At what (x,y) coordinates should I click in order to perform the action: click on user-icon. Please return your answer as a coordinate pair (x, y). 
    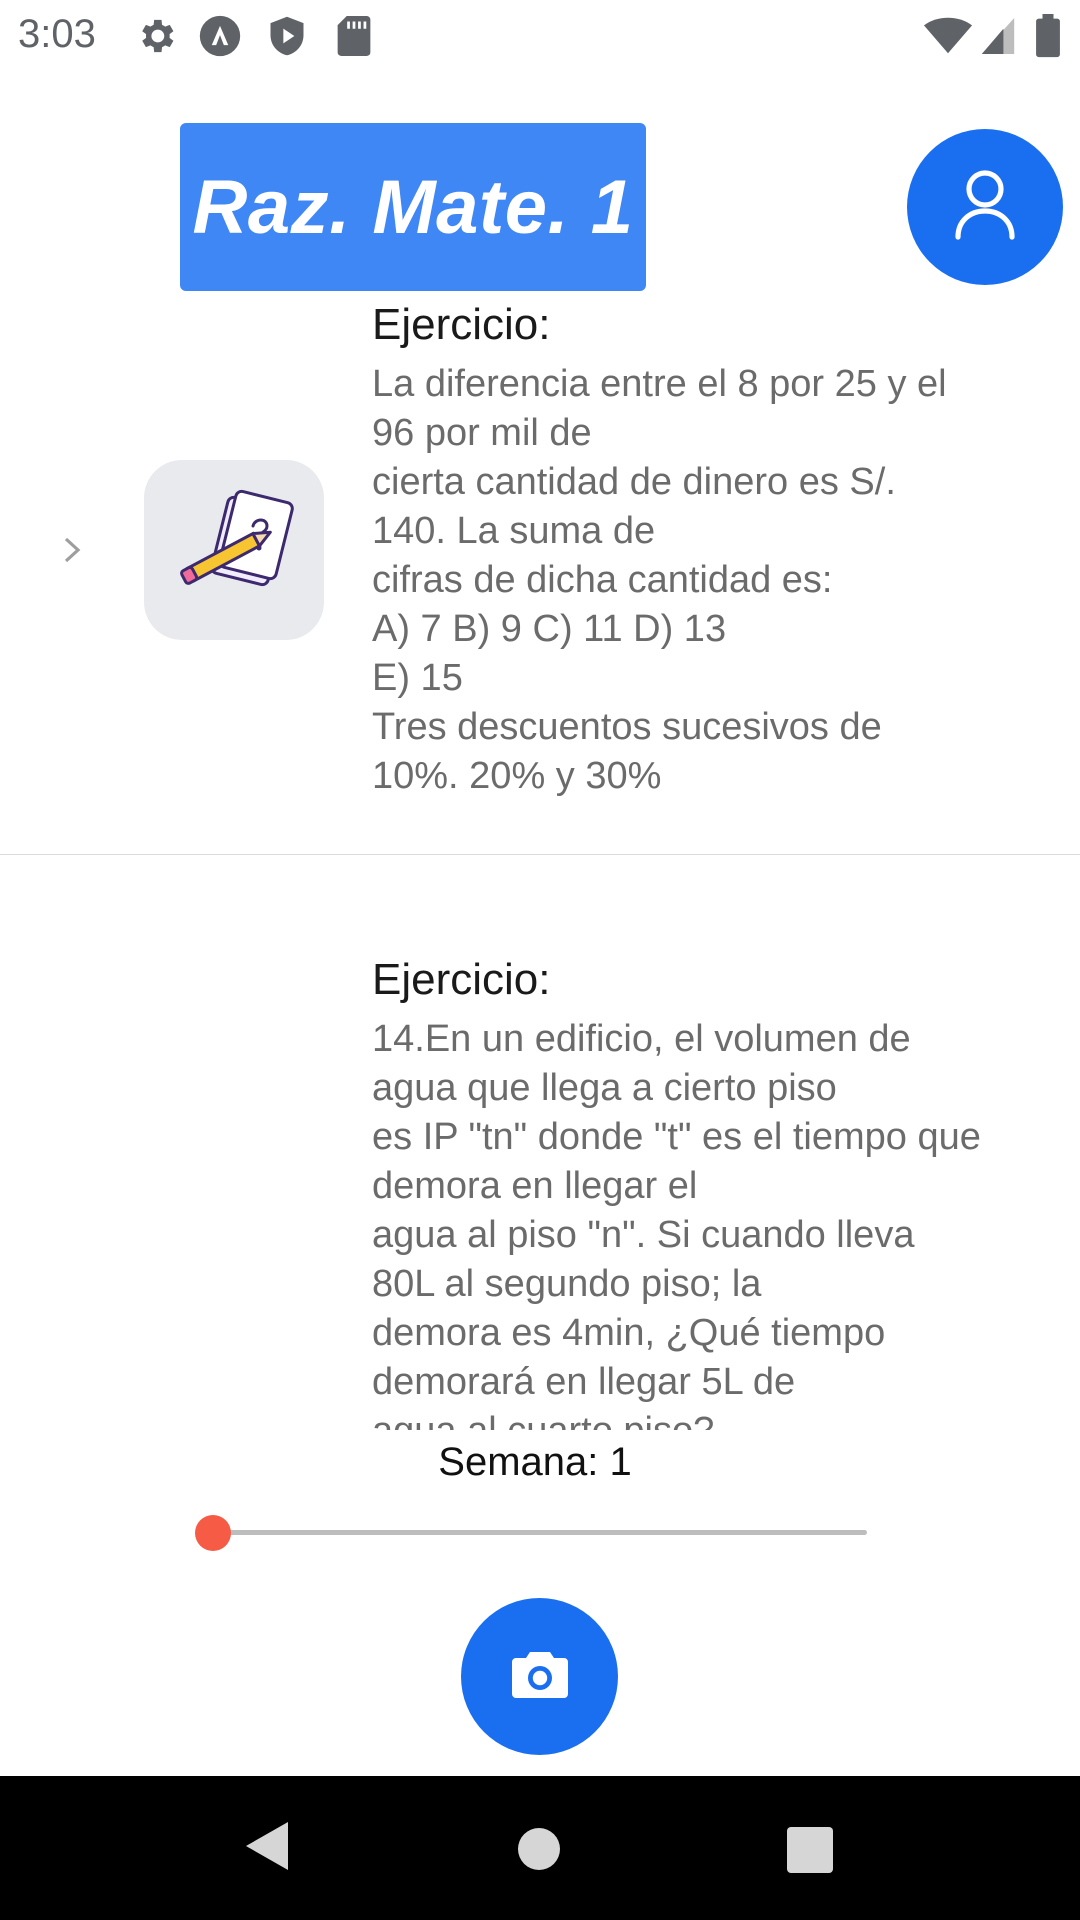
    Looking at the image, I should click on (985, 207).